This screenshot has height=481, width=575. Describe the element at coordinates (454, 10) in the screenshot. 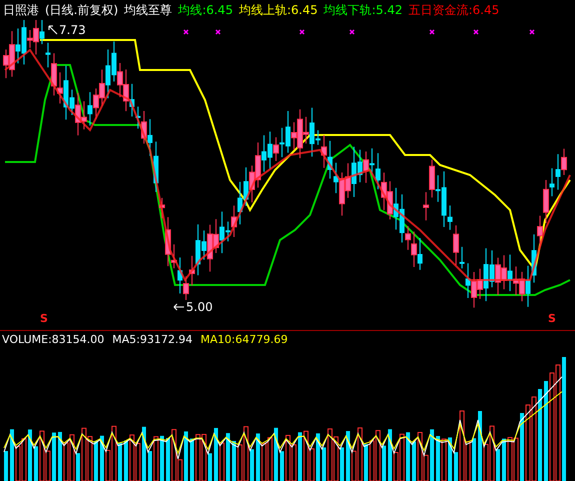

I see `indicator-value: 五日资金流:6.45` at that location.